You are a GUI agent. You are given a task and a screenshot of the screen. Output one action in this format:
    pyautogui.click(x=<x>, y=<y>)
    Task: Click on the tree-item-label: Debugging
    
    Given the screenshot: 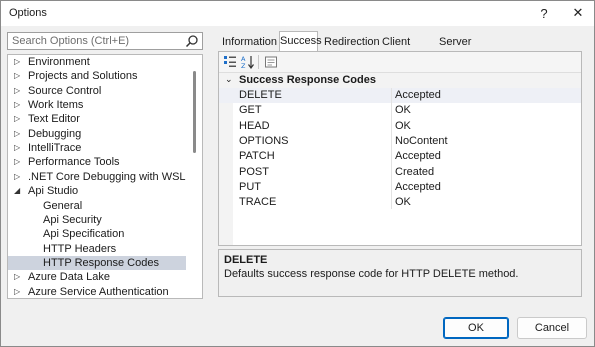 What is the action you would take?
    pyautogui.click(x=55, y=133)
    